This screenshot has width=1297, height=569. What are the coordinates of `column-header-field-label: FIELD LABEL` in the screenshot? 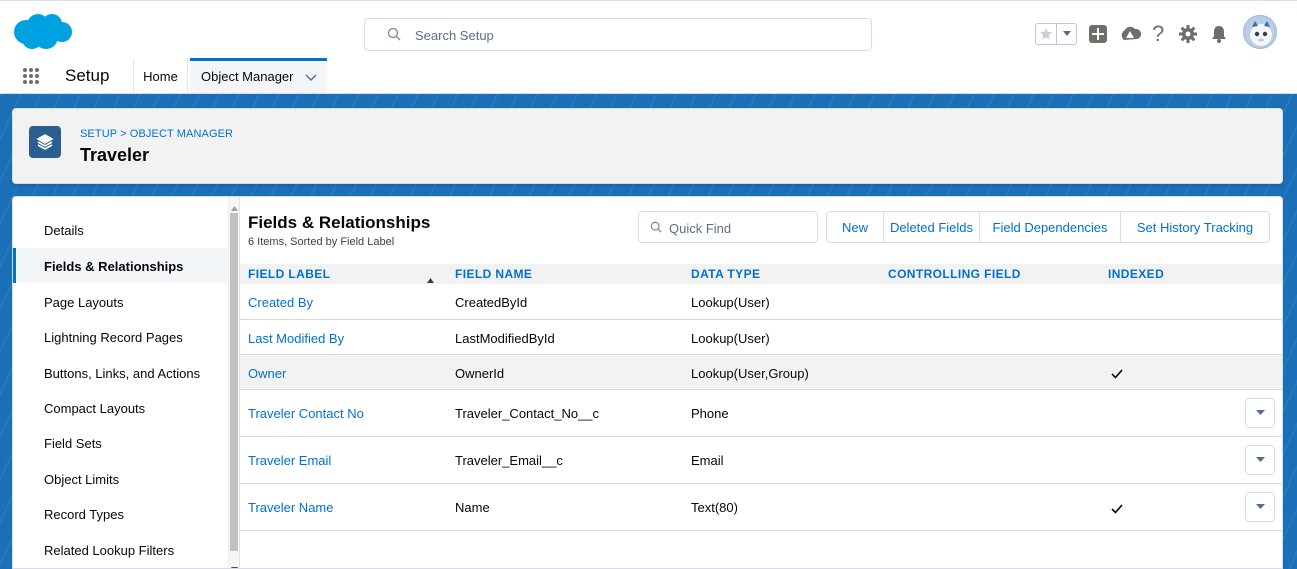 It's located at (289, 274).